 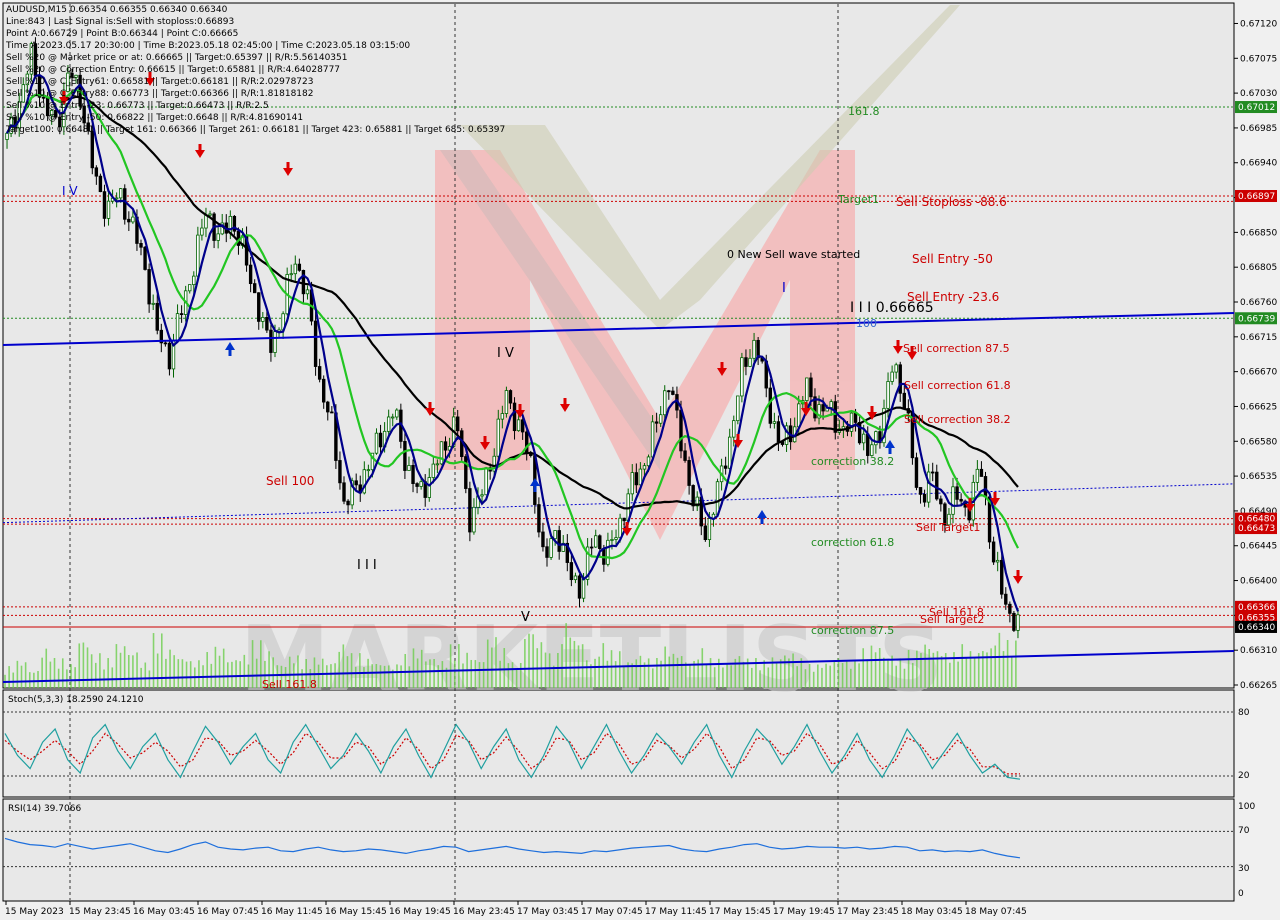 What do you see at coordinates (525, 617) in the screenshot?
I see `wave-v-label: V` at bounding box center [525, 617].